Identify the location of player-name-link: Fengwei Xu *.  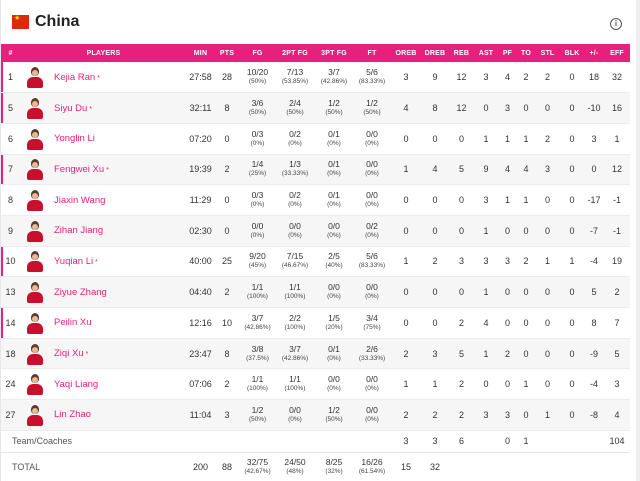
(81, 169).